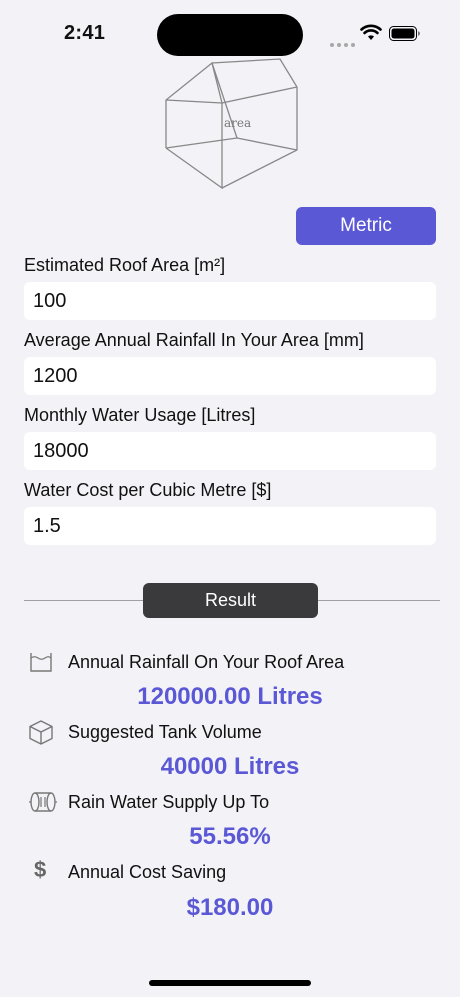 The width and height of the screenshot is (460, 997). I want to click on tank-volume-label: Suggested Tank Volume, so click(165, 732).